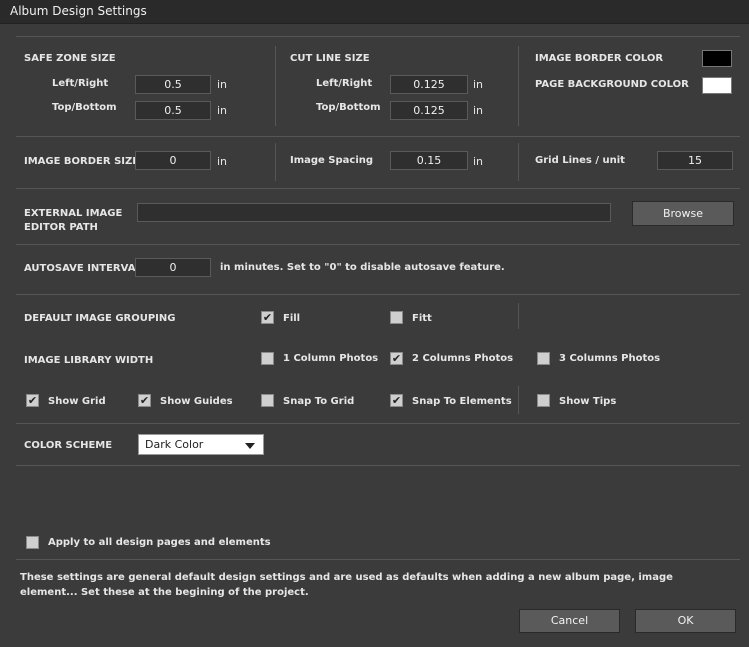 This screenshot has width=749, height=647. What do you see at coordinates (478, 161) in the screenshot?
I see `image-spacing-unit: in` at bounding box center [478, 161].